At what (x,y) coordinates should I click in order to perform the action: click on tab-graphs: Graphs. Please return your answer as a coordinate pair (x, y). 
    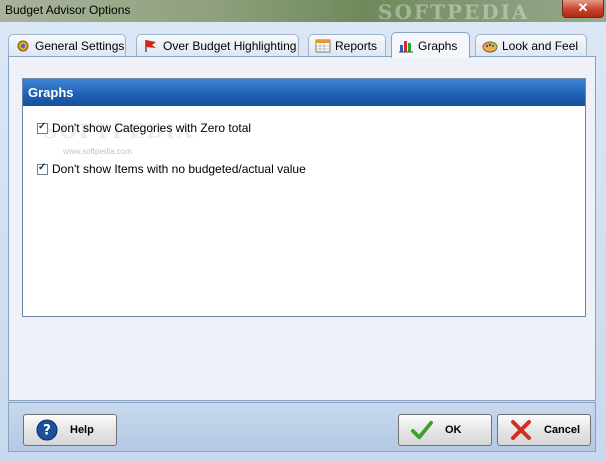
    Looking at the image, I should click on (430, 45).